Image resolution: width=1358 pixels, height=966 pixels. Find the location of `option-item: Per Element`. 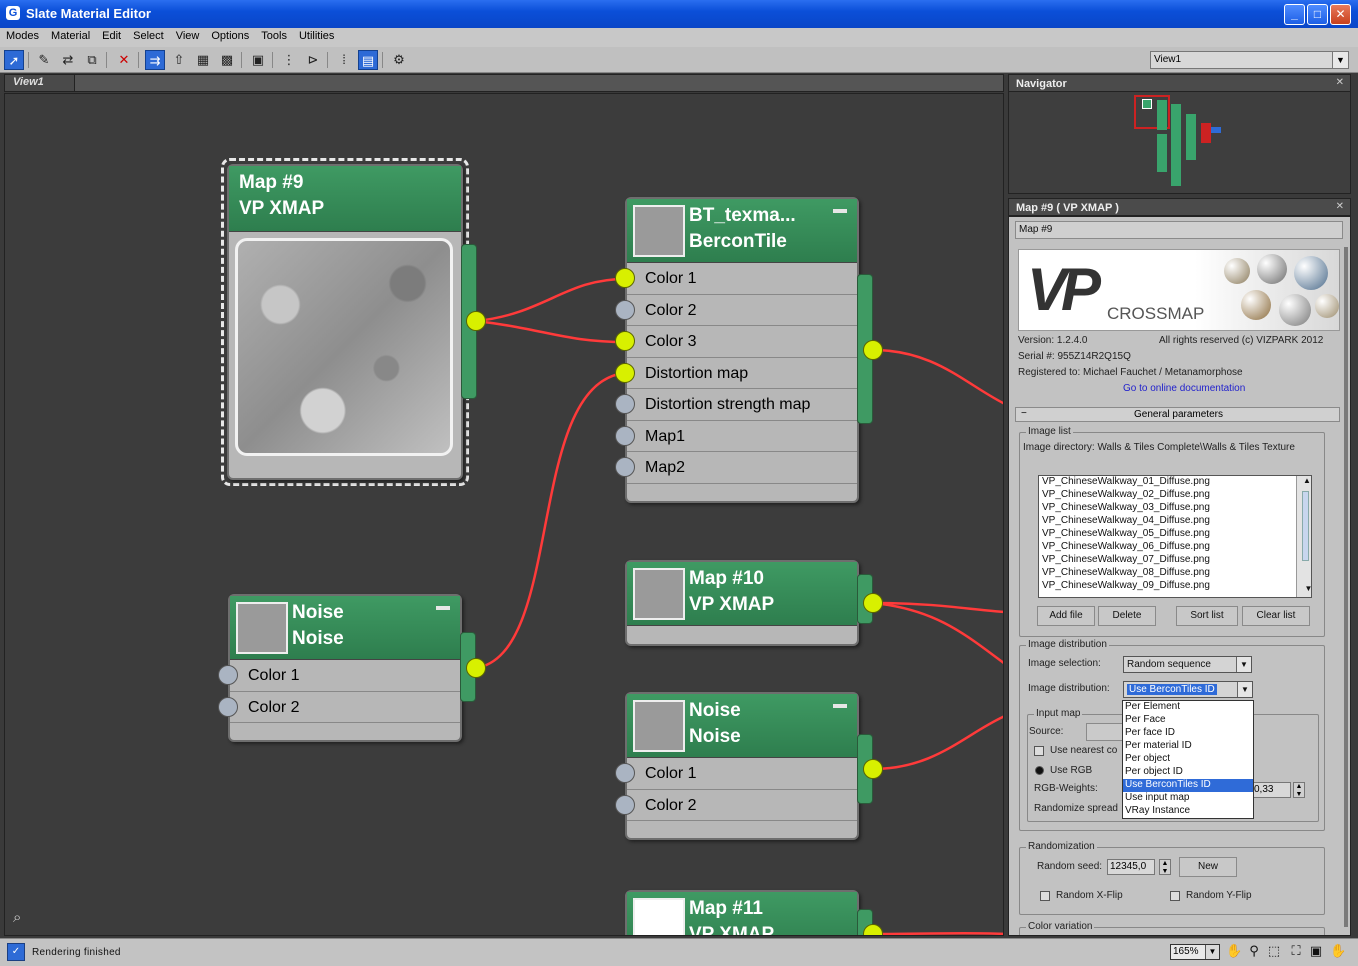

option-item: Per Element is located at coordinates (1188, 707).